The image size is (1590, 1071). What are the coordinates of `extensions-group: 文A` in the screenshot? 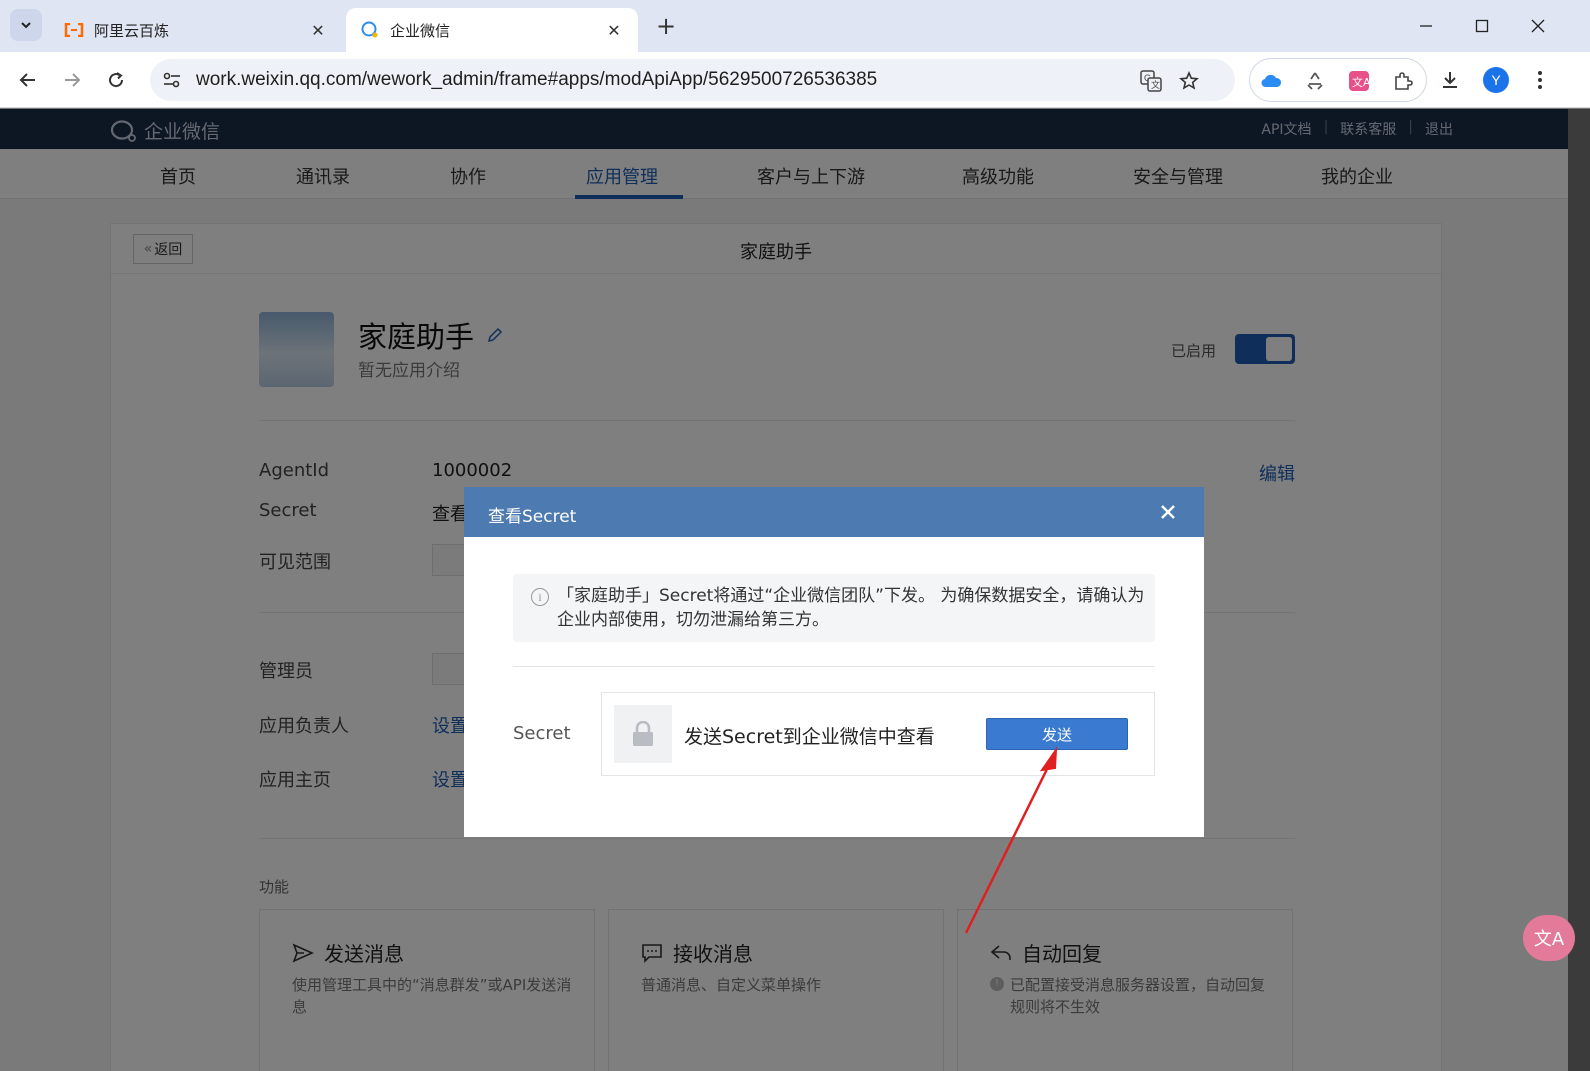 It's located at (1338, 80).